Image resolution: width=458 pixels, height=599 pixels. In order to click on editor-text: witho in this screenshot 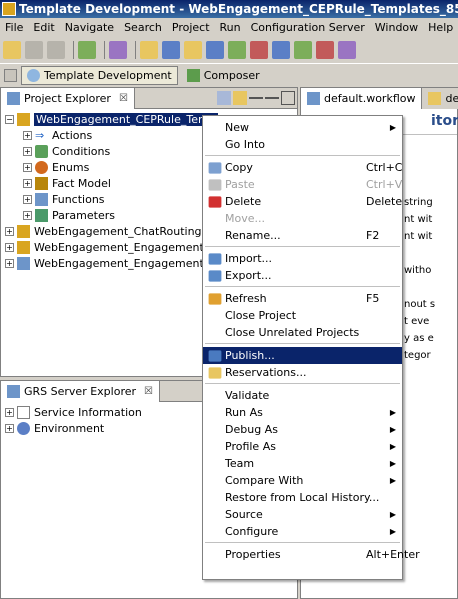, I will do `click(418, 270)`.